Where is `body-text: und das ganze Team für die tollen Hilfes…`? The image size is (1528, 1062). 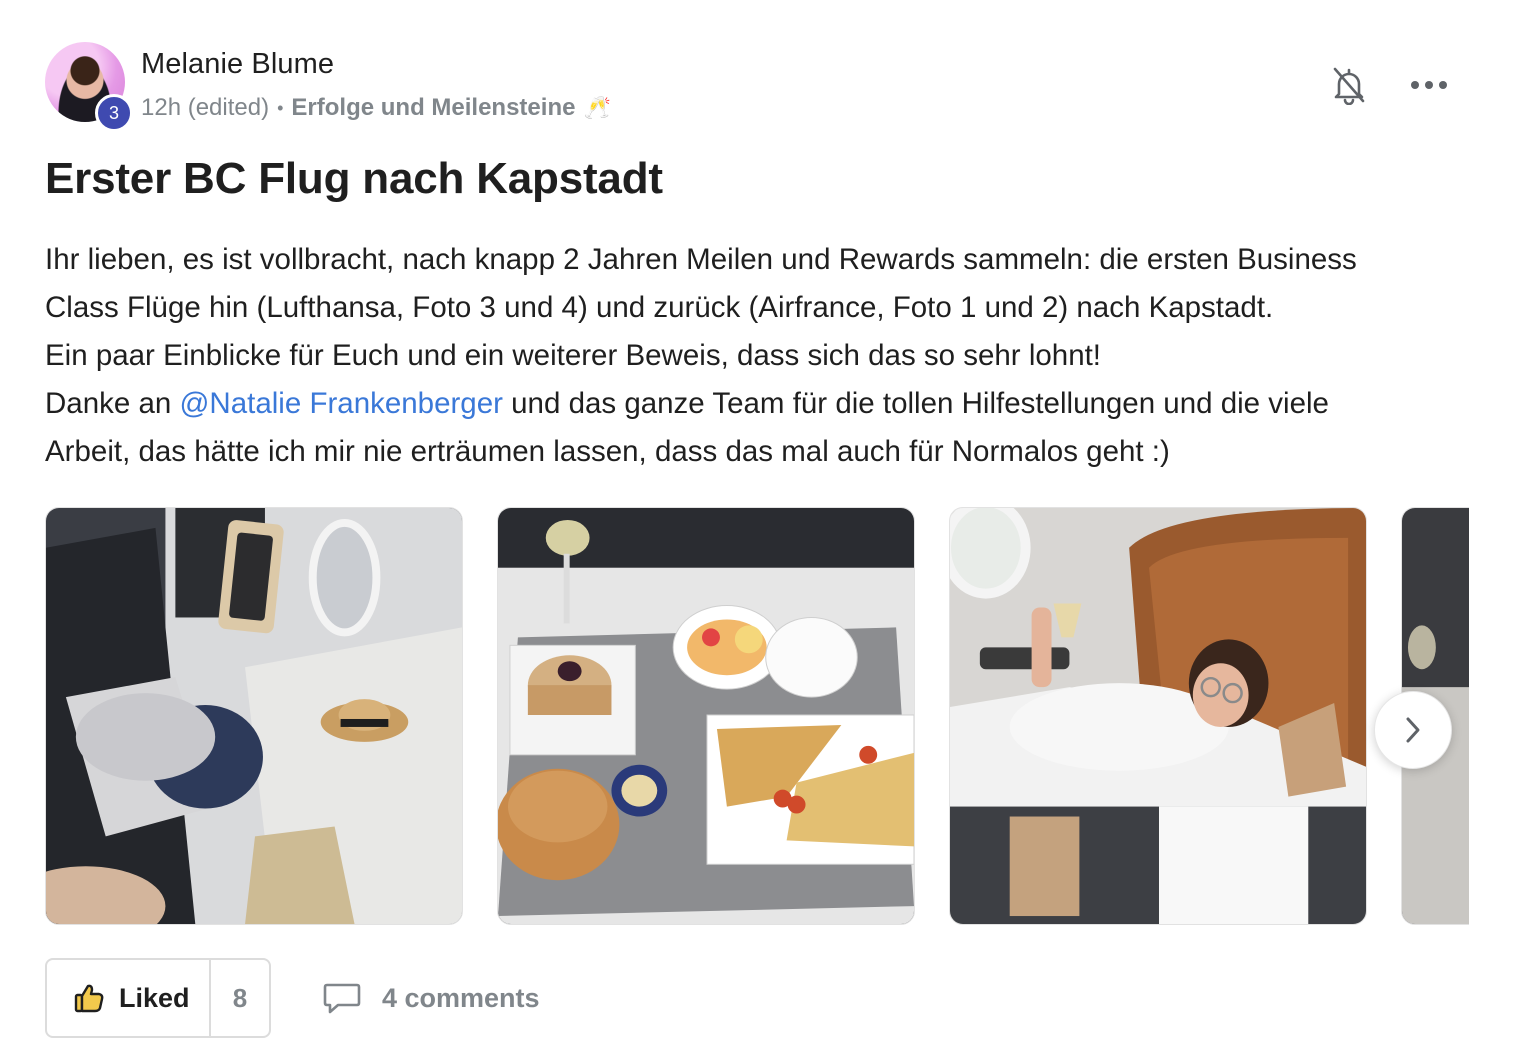 body-text: und das ganze Team für die tollen Hilfes… is located at coordinates (915, 403).